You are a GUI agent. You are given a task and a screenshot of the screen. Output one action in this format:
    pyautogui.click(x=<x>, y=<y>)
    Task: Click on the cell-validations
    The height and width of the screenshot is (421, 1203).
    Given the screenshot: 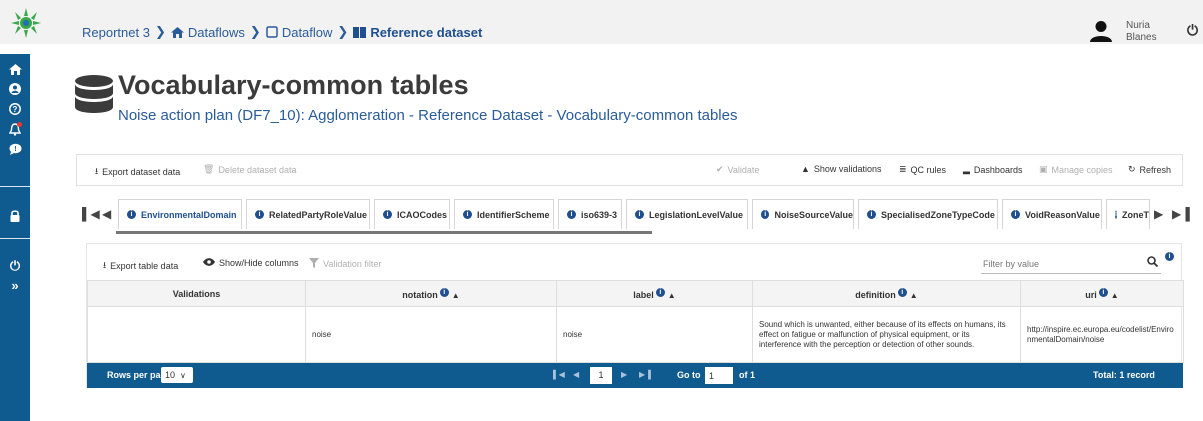 What is the action you would take?
    pyautogui.click(x=196, y=334)
    